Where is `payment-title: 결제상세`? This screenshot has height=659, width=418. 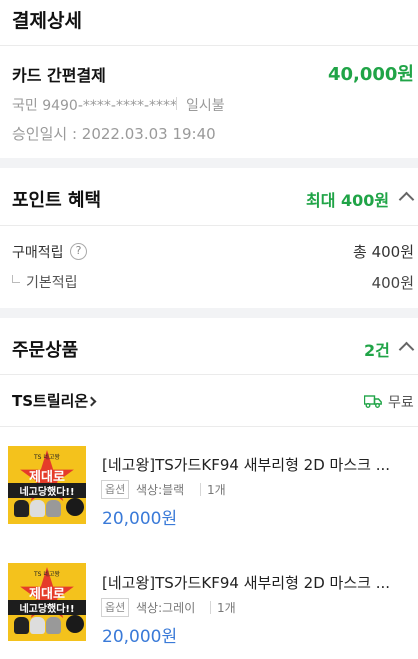
payment-title: 결제상세 is located at coordinates (47, 21).